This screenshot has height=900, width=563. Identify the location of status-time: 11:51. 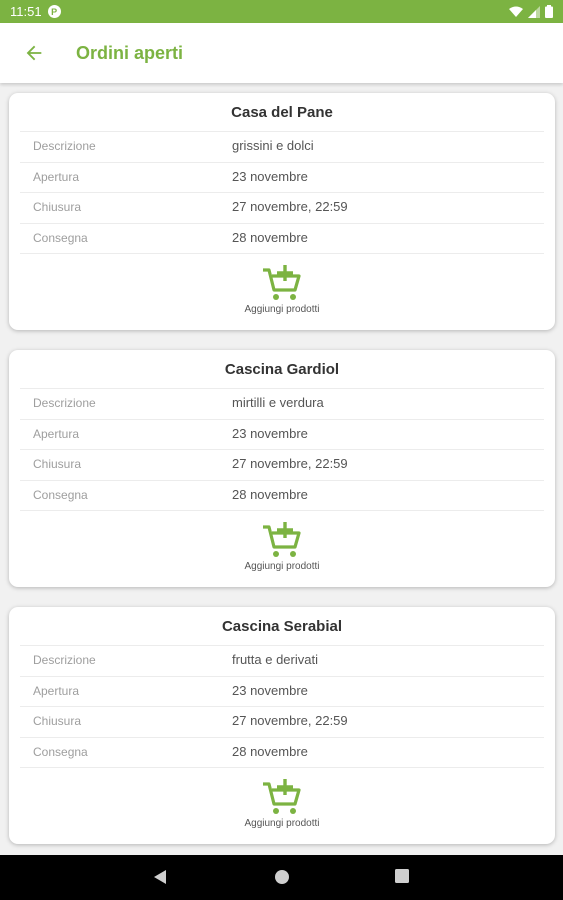
(26, 11).